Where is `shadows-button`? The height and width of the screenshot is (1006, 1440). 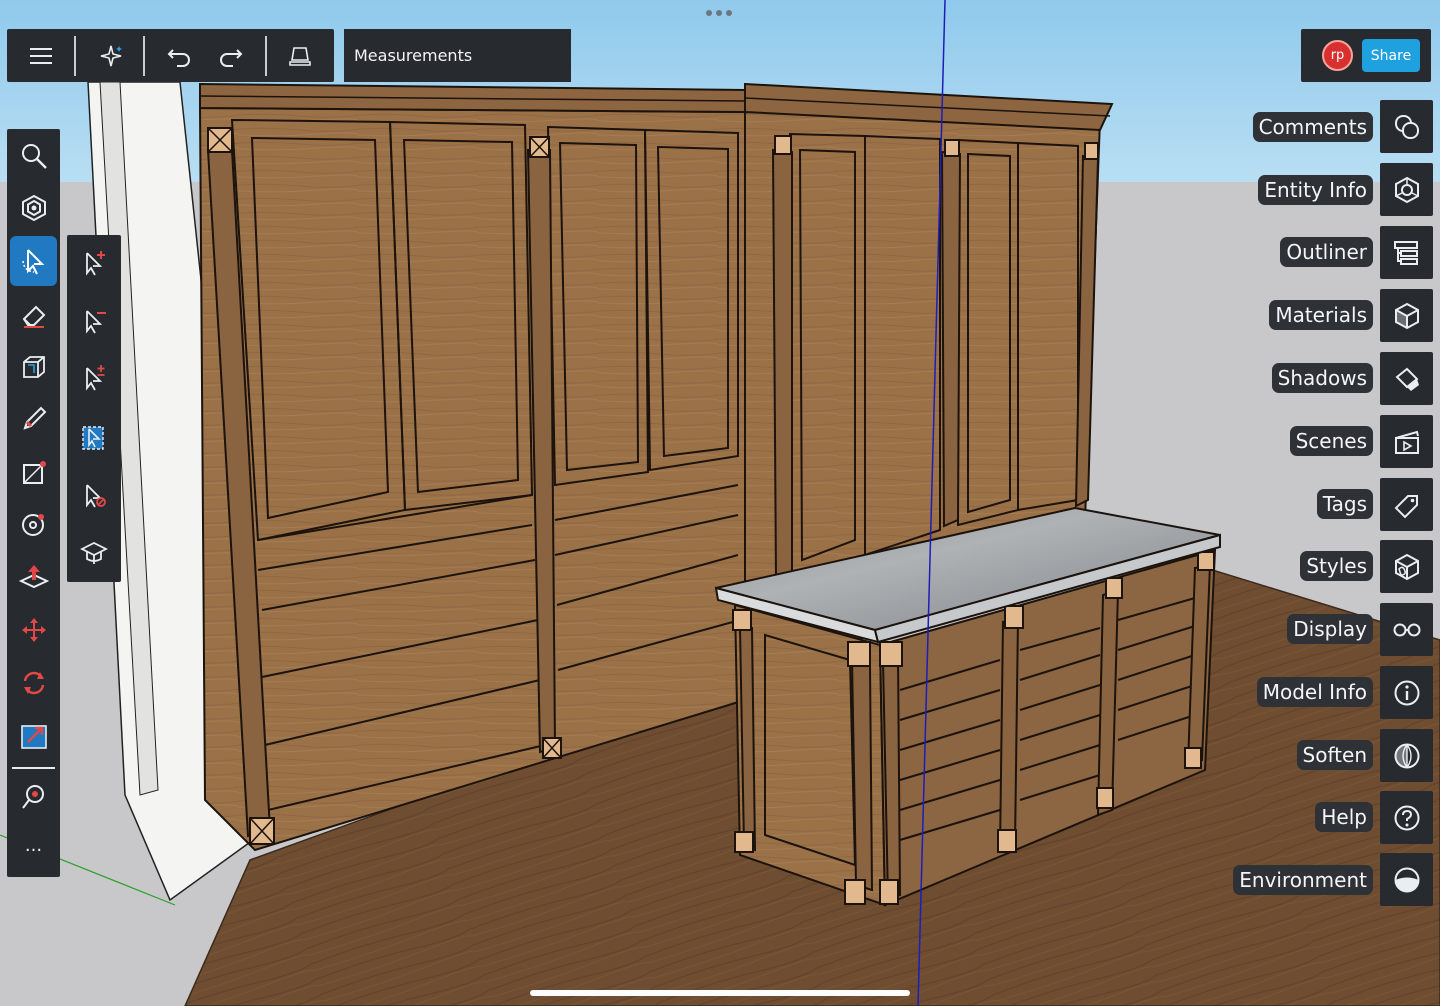 shadows-button is located at coordinates (1406, 378).